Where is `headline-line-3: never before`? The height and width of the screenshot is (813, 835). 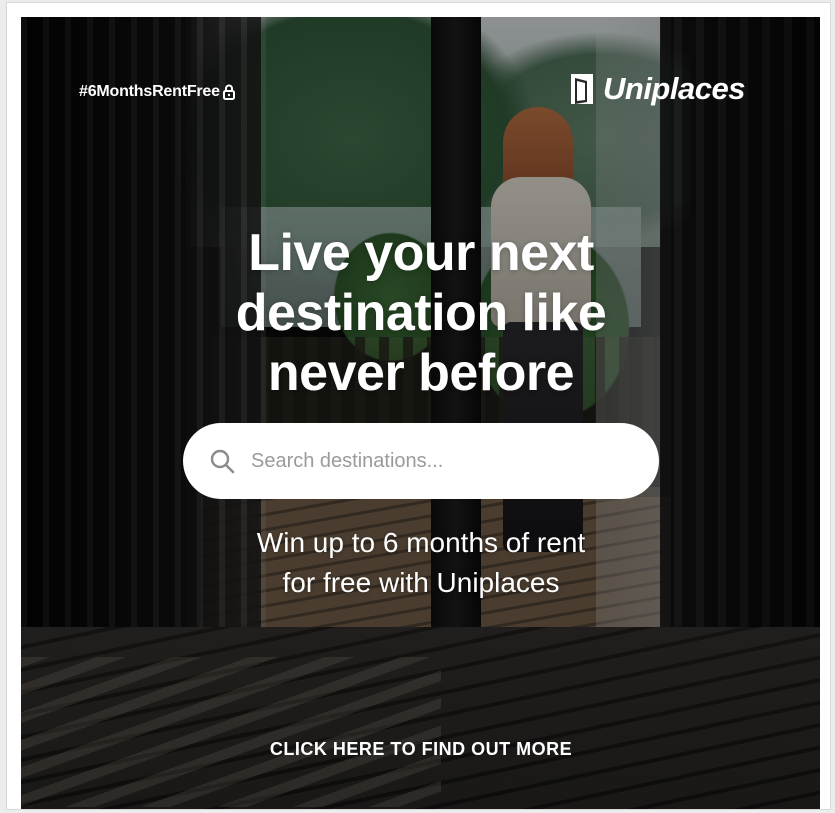 headline-line-3: never before is located at coordinates (421, 373).